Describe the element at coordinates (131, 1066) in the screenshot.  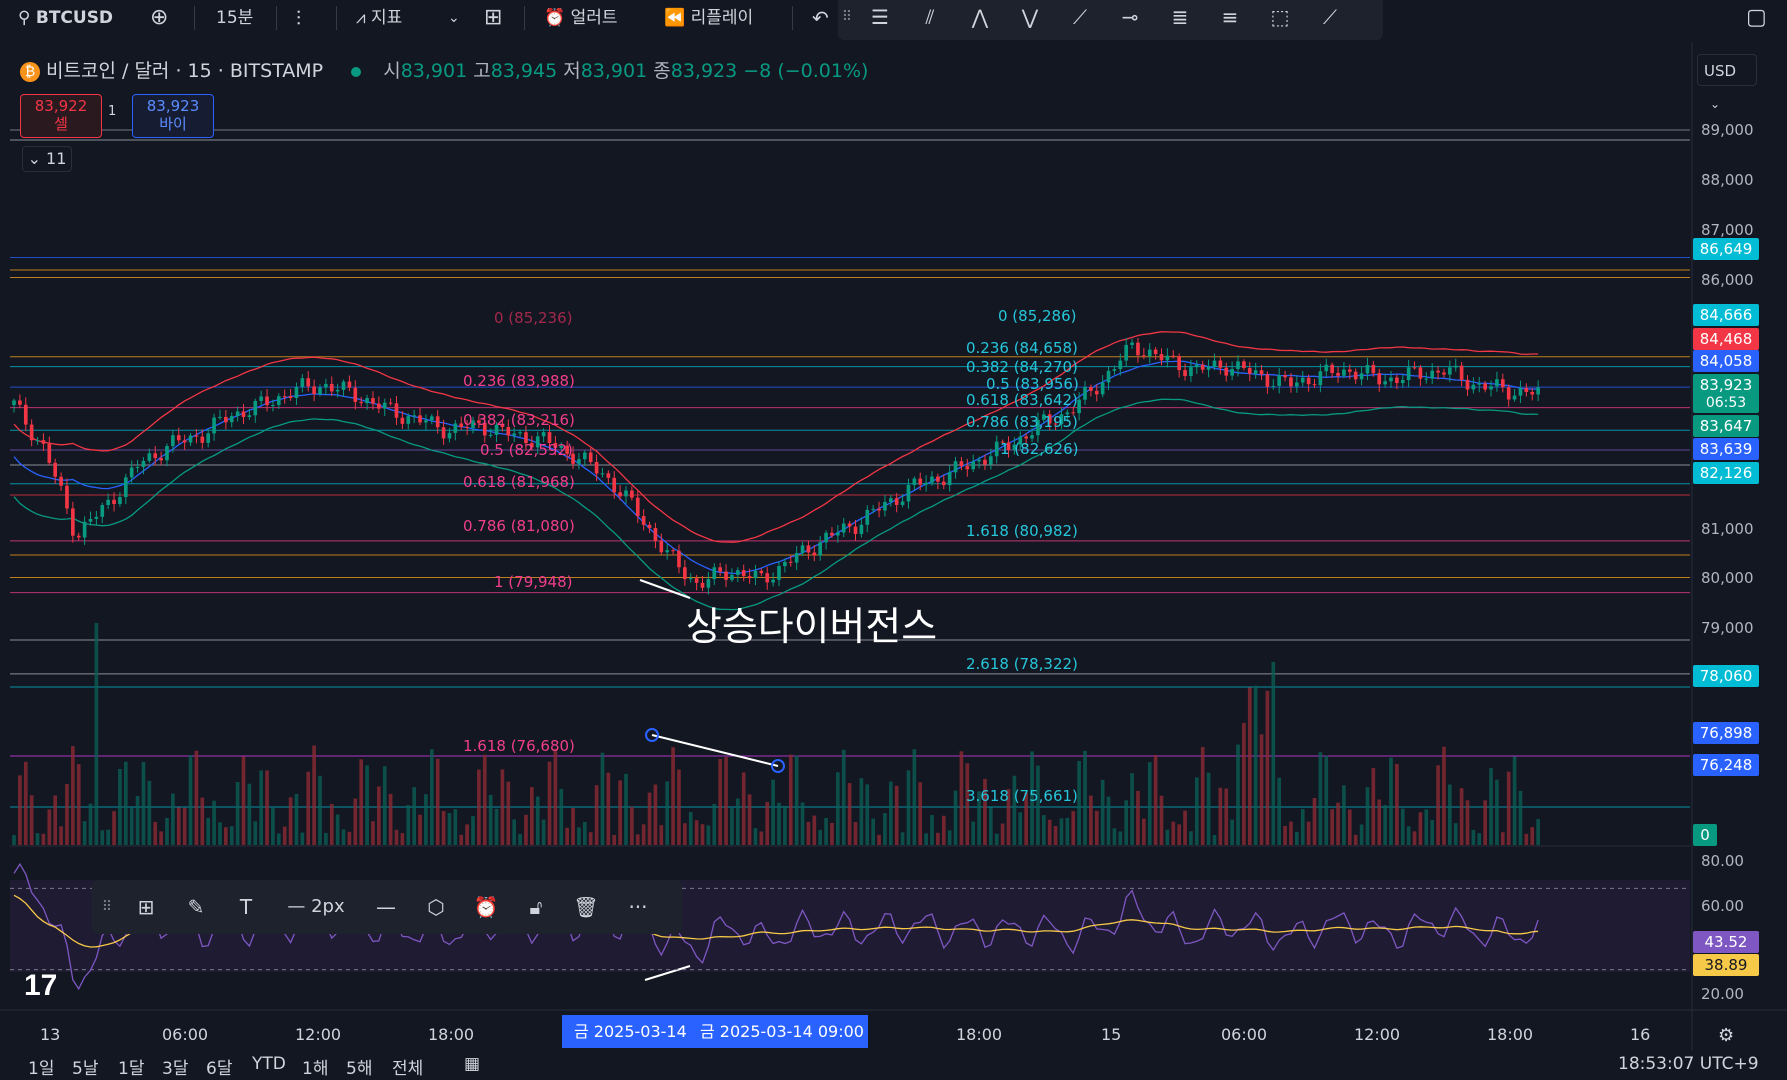
I see `range-1m: 1달` at that location.